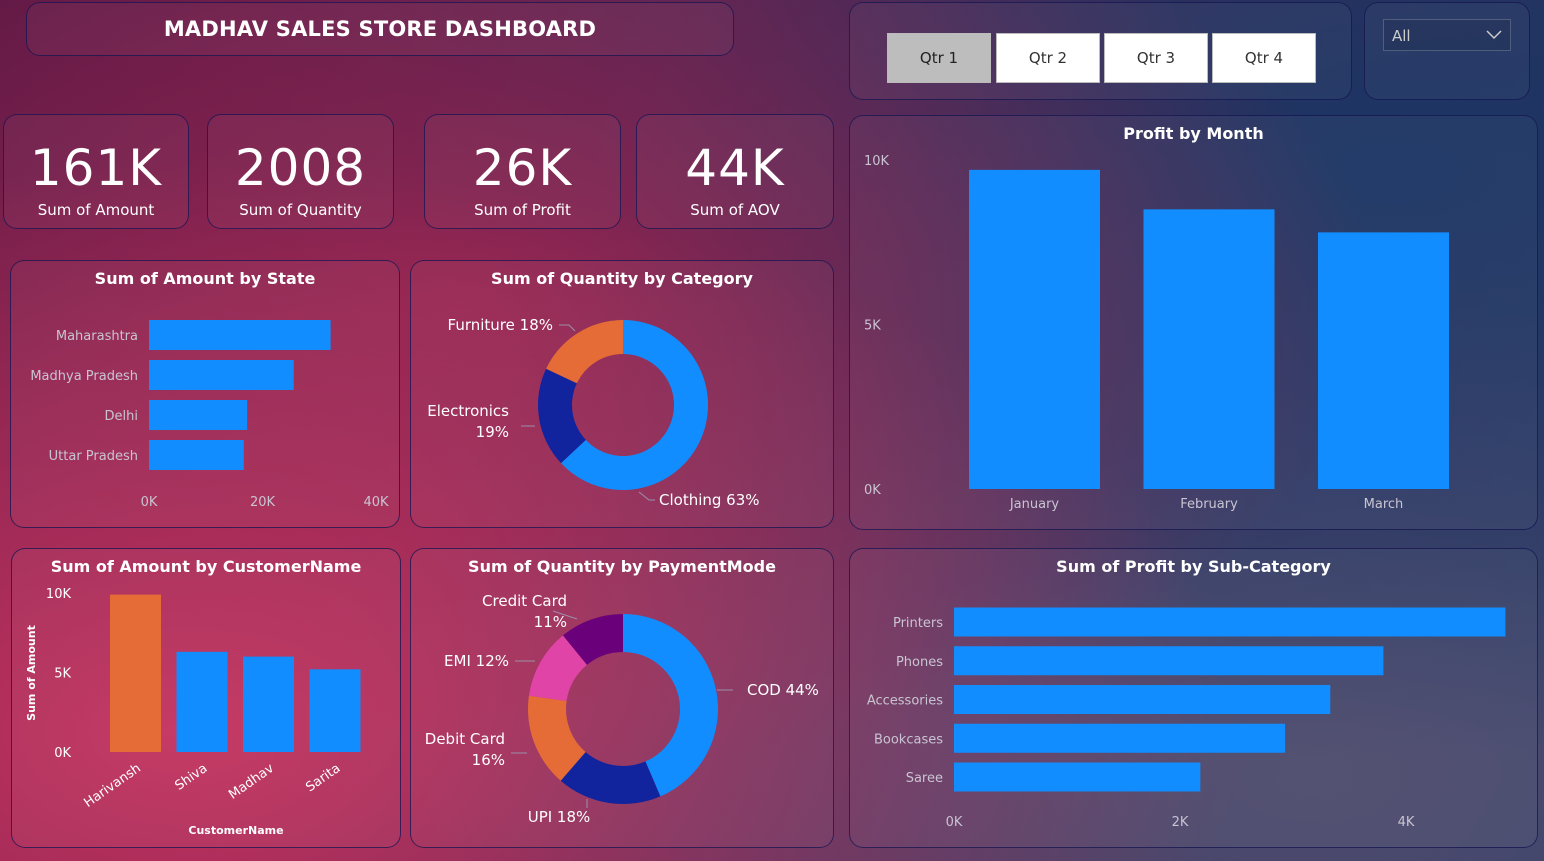 The width and height of the screenshot is (1544, 861). Describe the element at coordinates (191, 777) in the screenshot. I see `category-label: Shiva` at that location.